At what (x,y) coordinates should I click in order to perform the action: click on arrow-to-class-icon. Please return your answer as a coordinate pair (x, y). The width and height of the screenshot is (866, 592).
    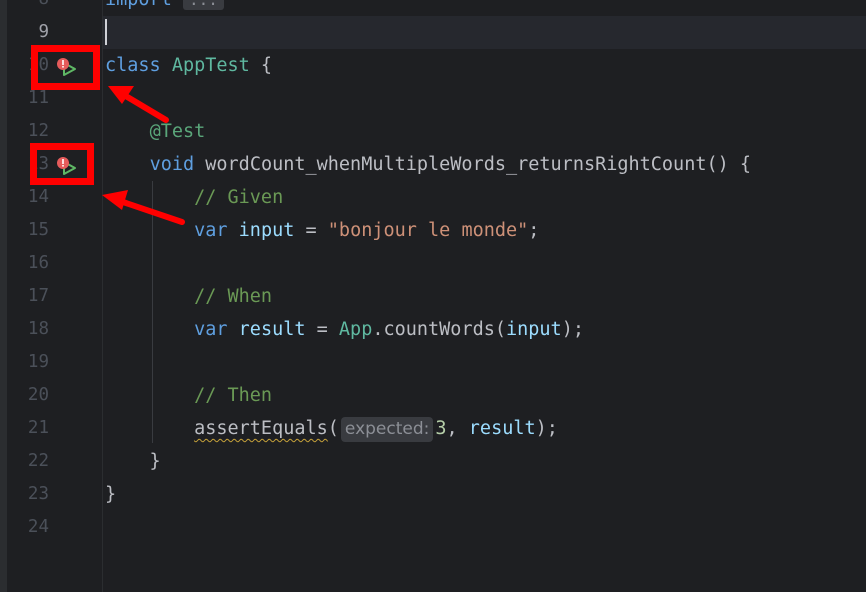
    Looking at the image, I should click on (138, 104).